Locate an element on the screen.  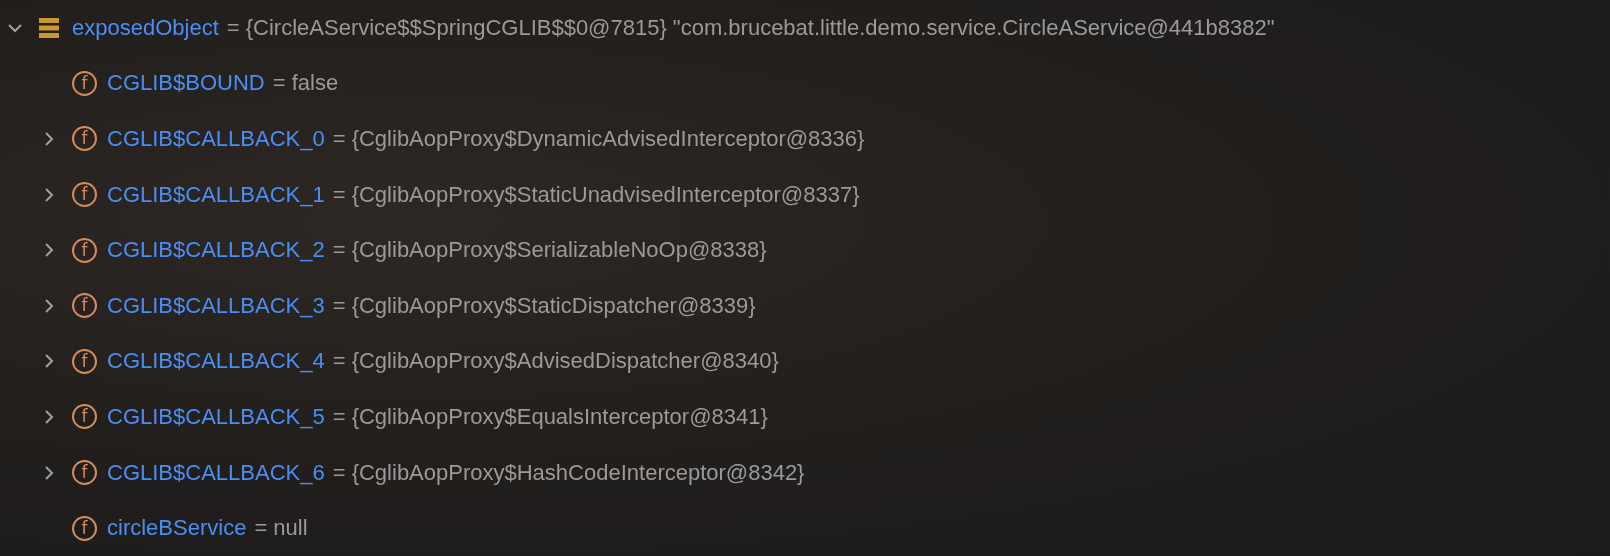
variable-value: = false is located at coordinates (305, 83).